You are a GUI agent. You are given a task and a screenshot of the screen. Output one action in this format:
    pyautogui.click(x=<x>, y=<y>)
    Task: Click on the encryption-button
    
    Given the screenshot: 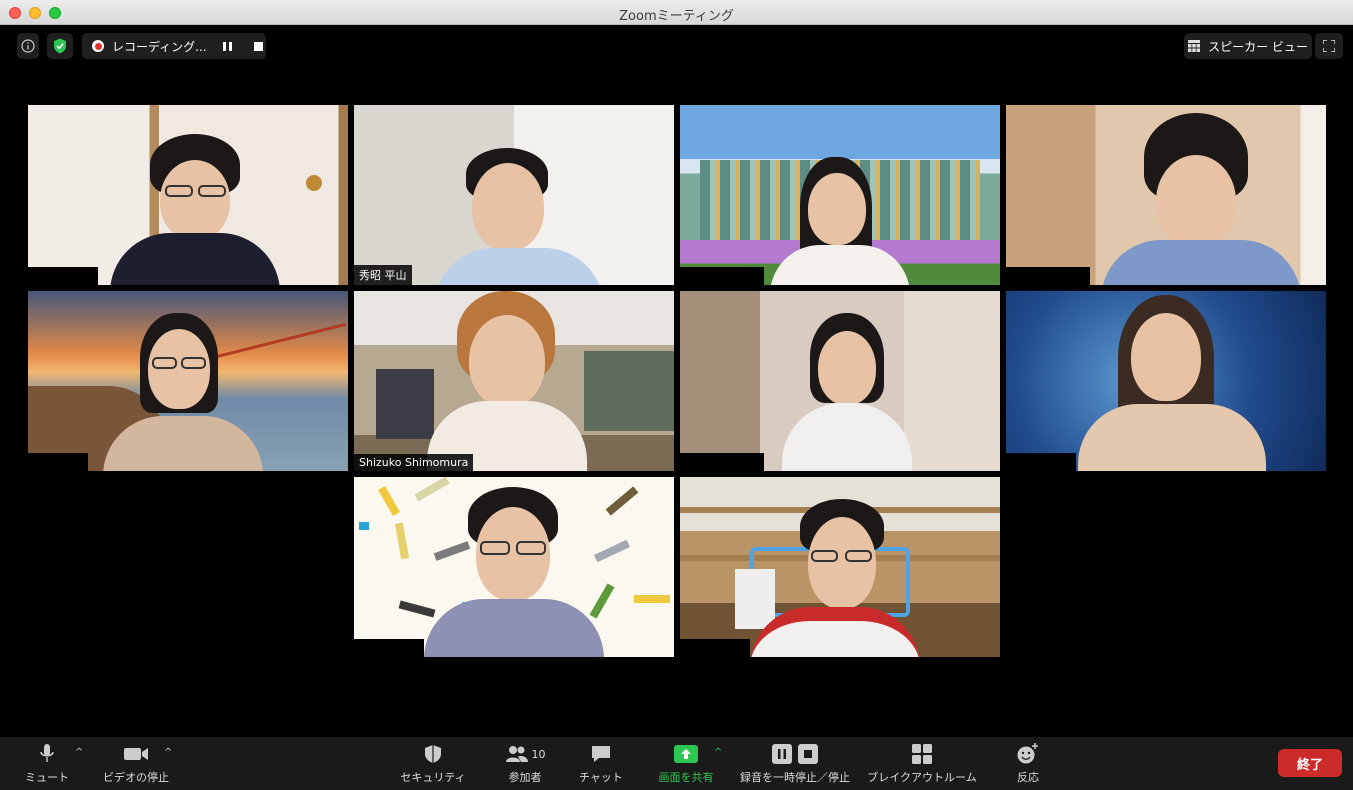 What is the action you would take?
    pyautogui.click(x=60, y=46)
    